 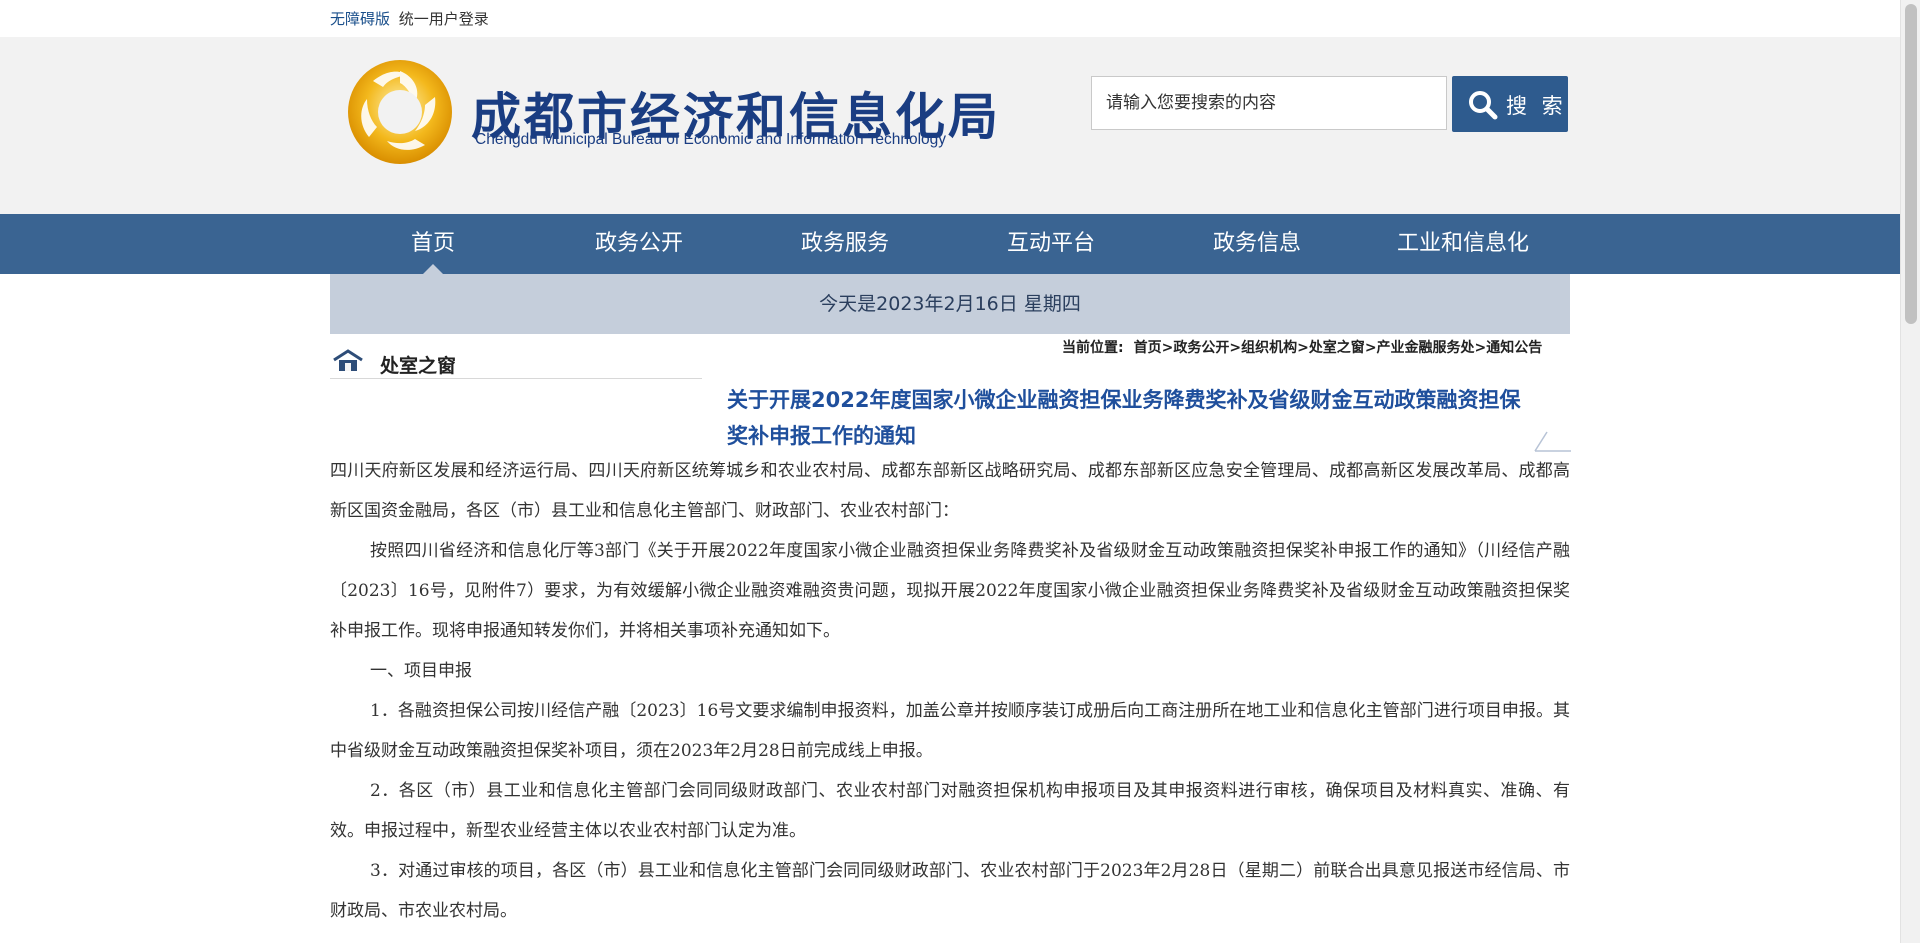 What do you see at coordinates (1552, 441) in the screenshot?
I see `title-decoration-icon` at bounding box center [1552, 441].